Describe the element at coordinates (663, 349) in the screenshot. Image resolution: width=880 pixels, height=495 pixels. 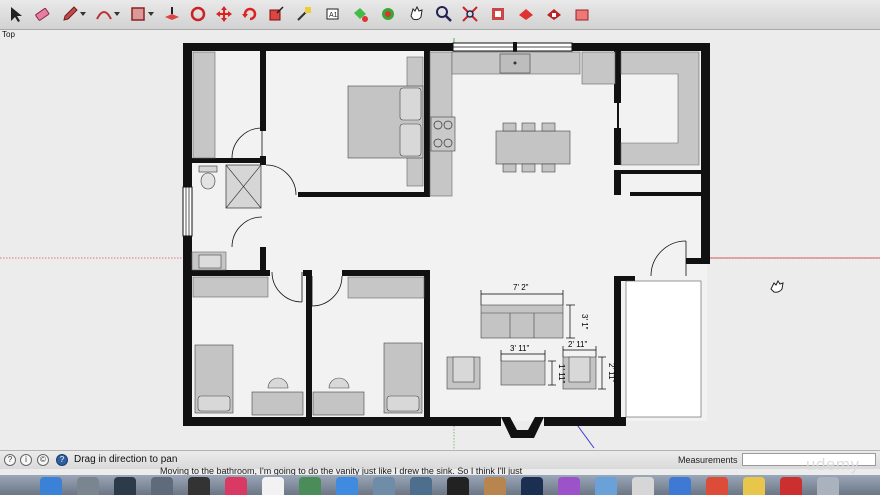
I see `entry-closet` at that location.